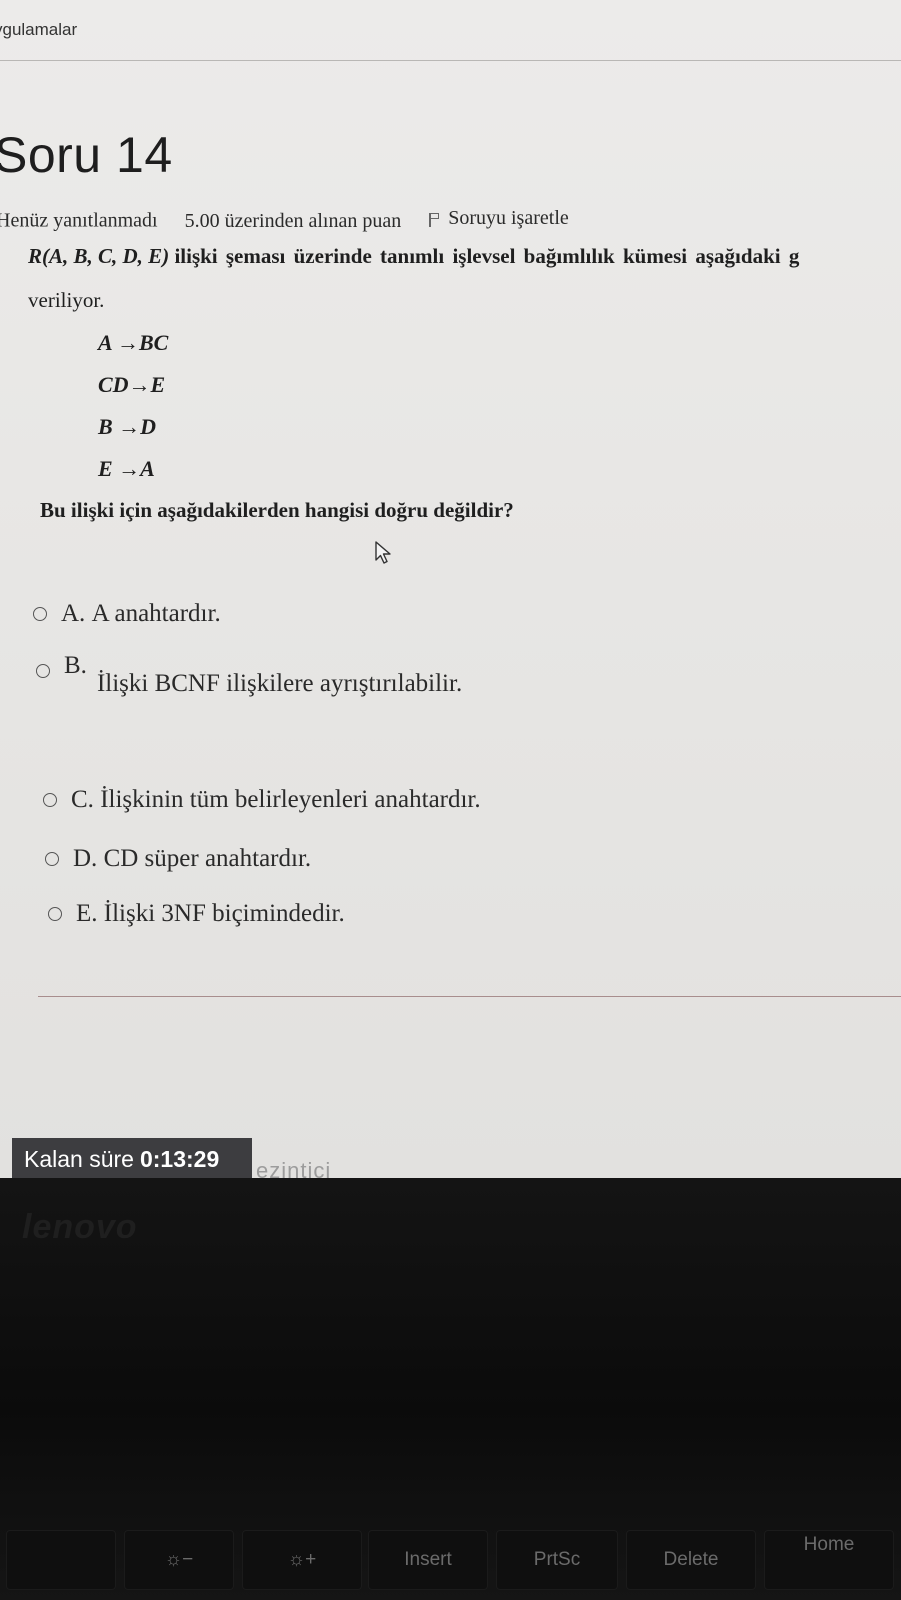  What do you see at coordinates (207, 858) in the screenshot?
I see `option-text: CD süper anahtardır.` at bounding box center [207, 858].